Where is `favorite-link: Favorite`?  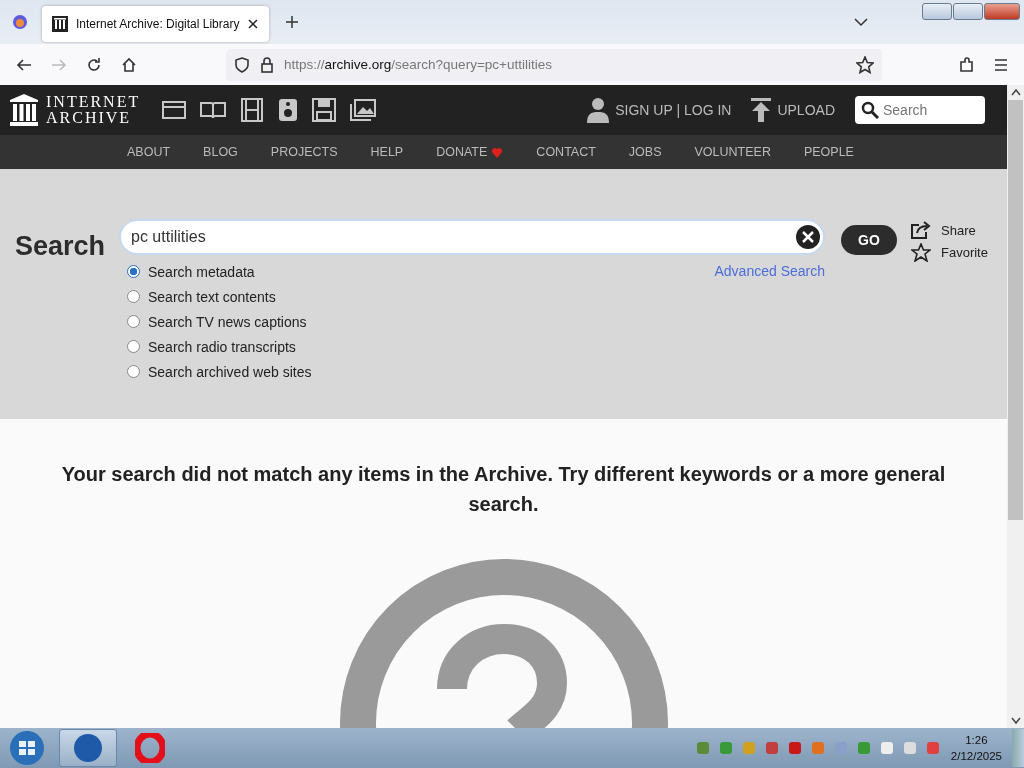 favorite-link: Favorite is located at coordinates (949, 252).